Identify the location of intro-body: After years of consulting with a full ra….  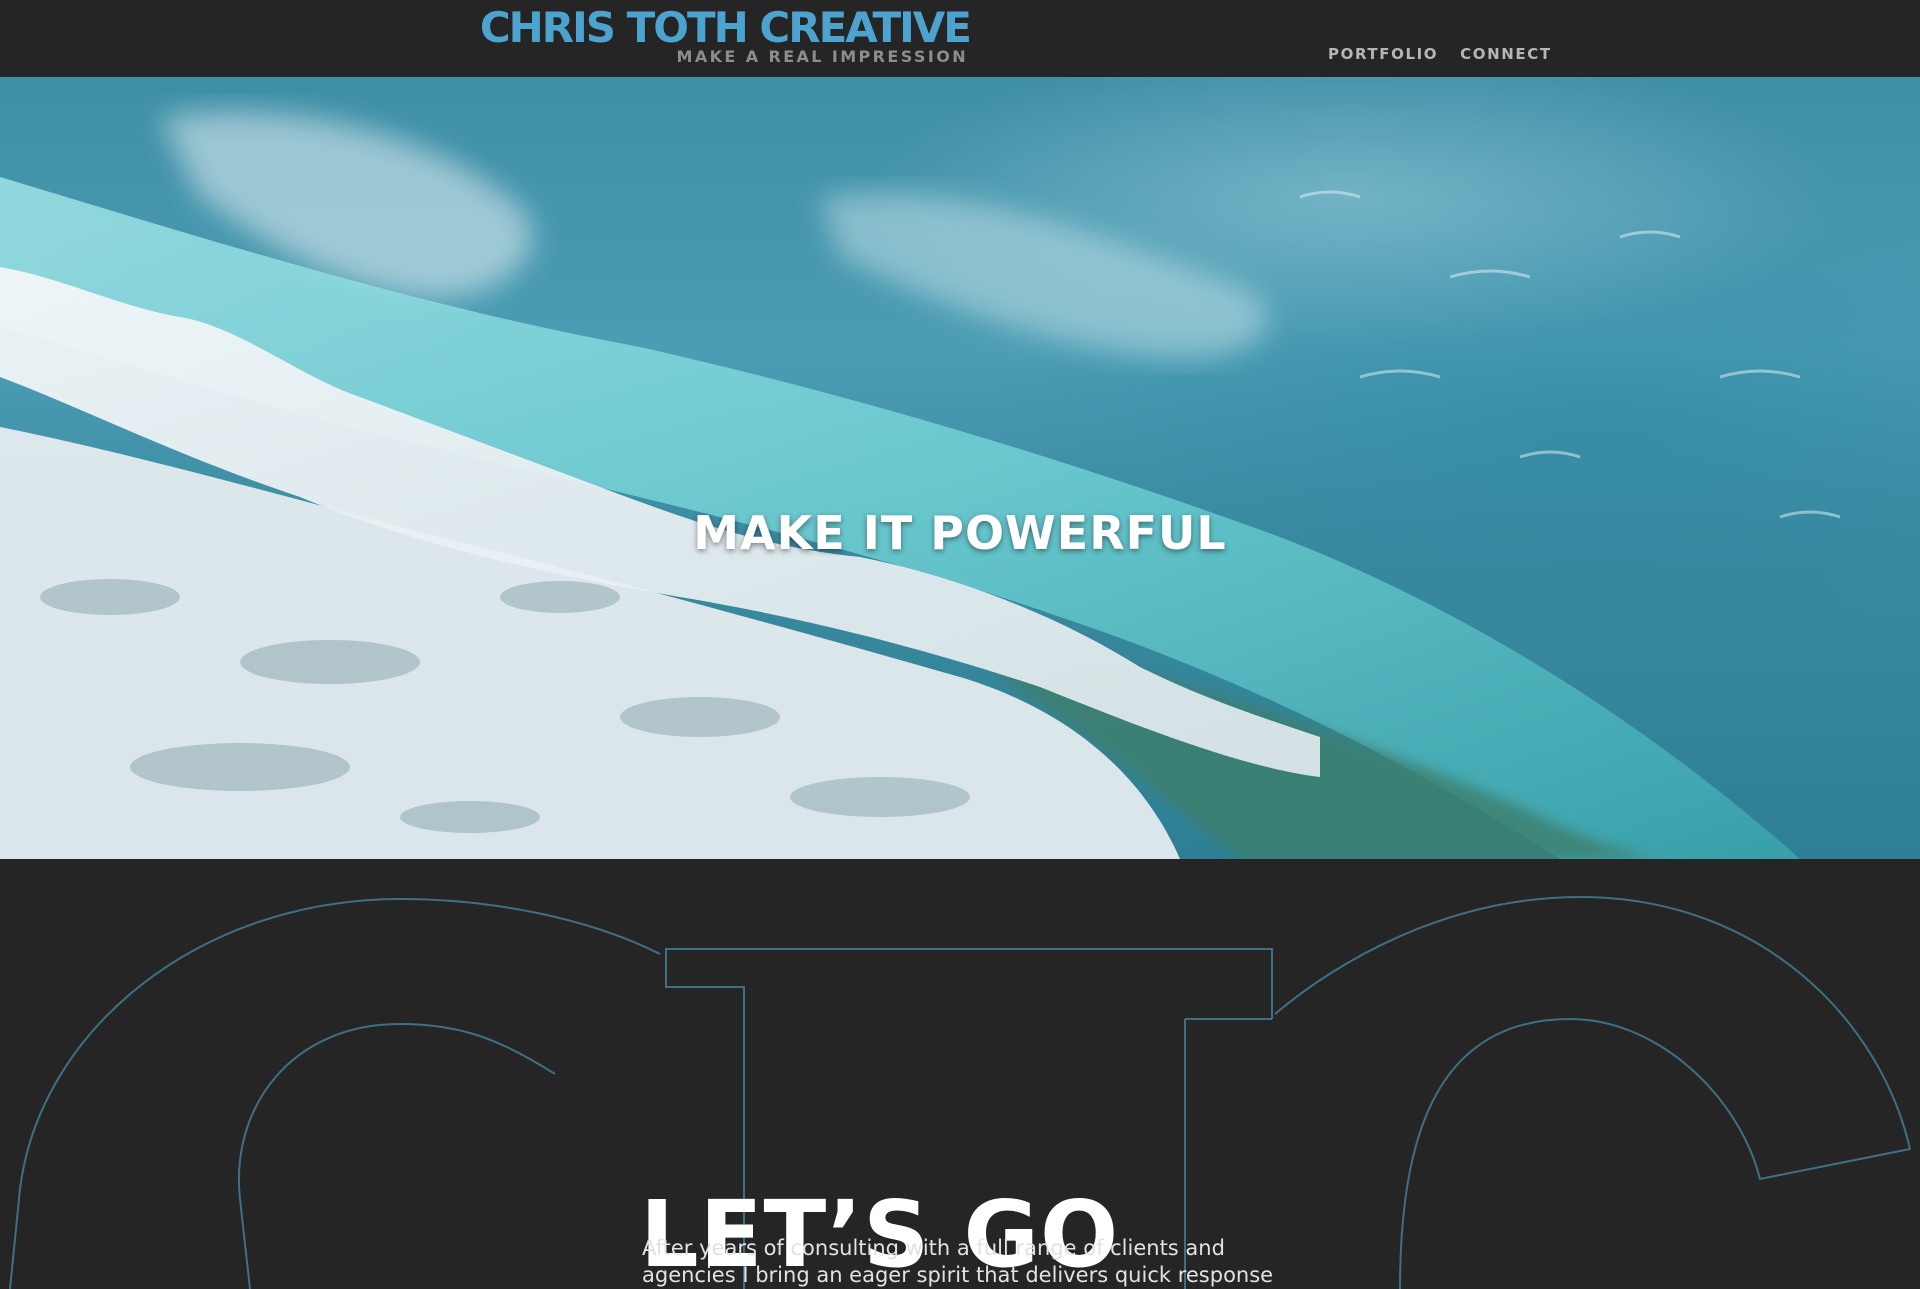
(958, 1261).